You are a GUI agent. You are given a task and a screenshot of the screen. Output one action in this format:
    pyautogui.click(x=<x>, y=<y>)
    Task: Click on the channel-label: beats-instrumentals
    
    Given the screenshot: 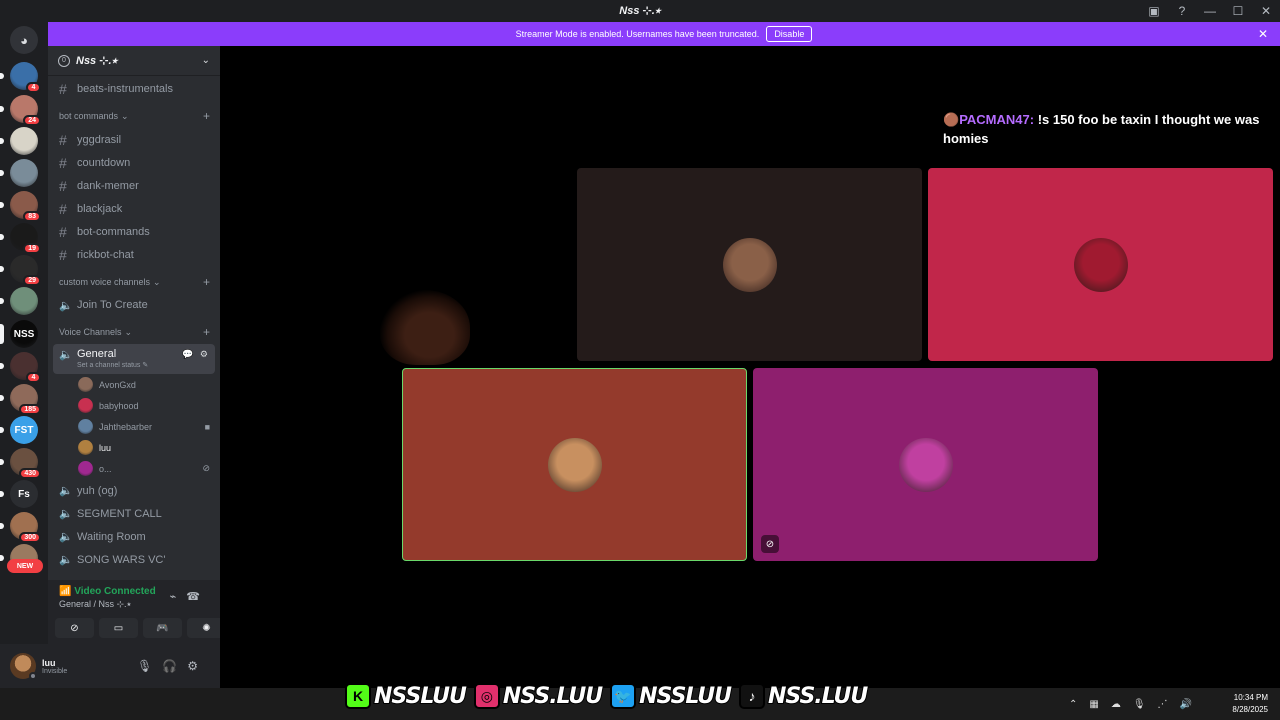 What is the action you would take?
    pyautogui.click(x=125, y=89)
    